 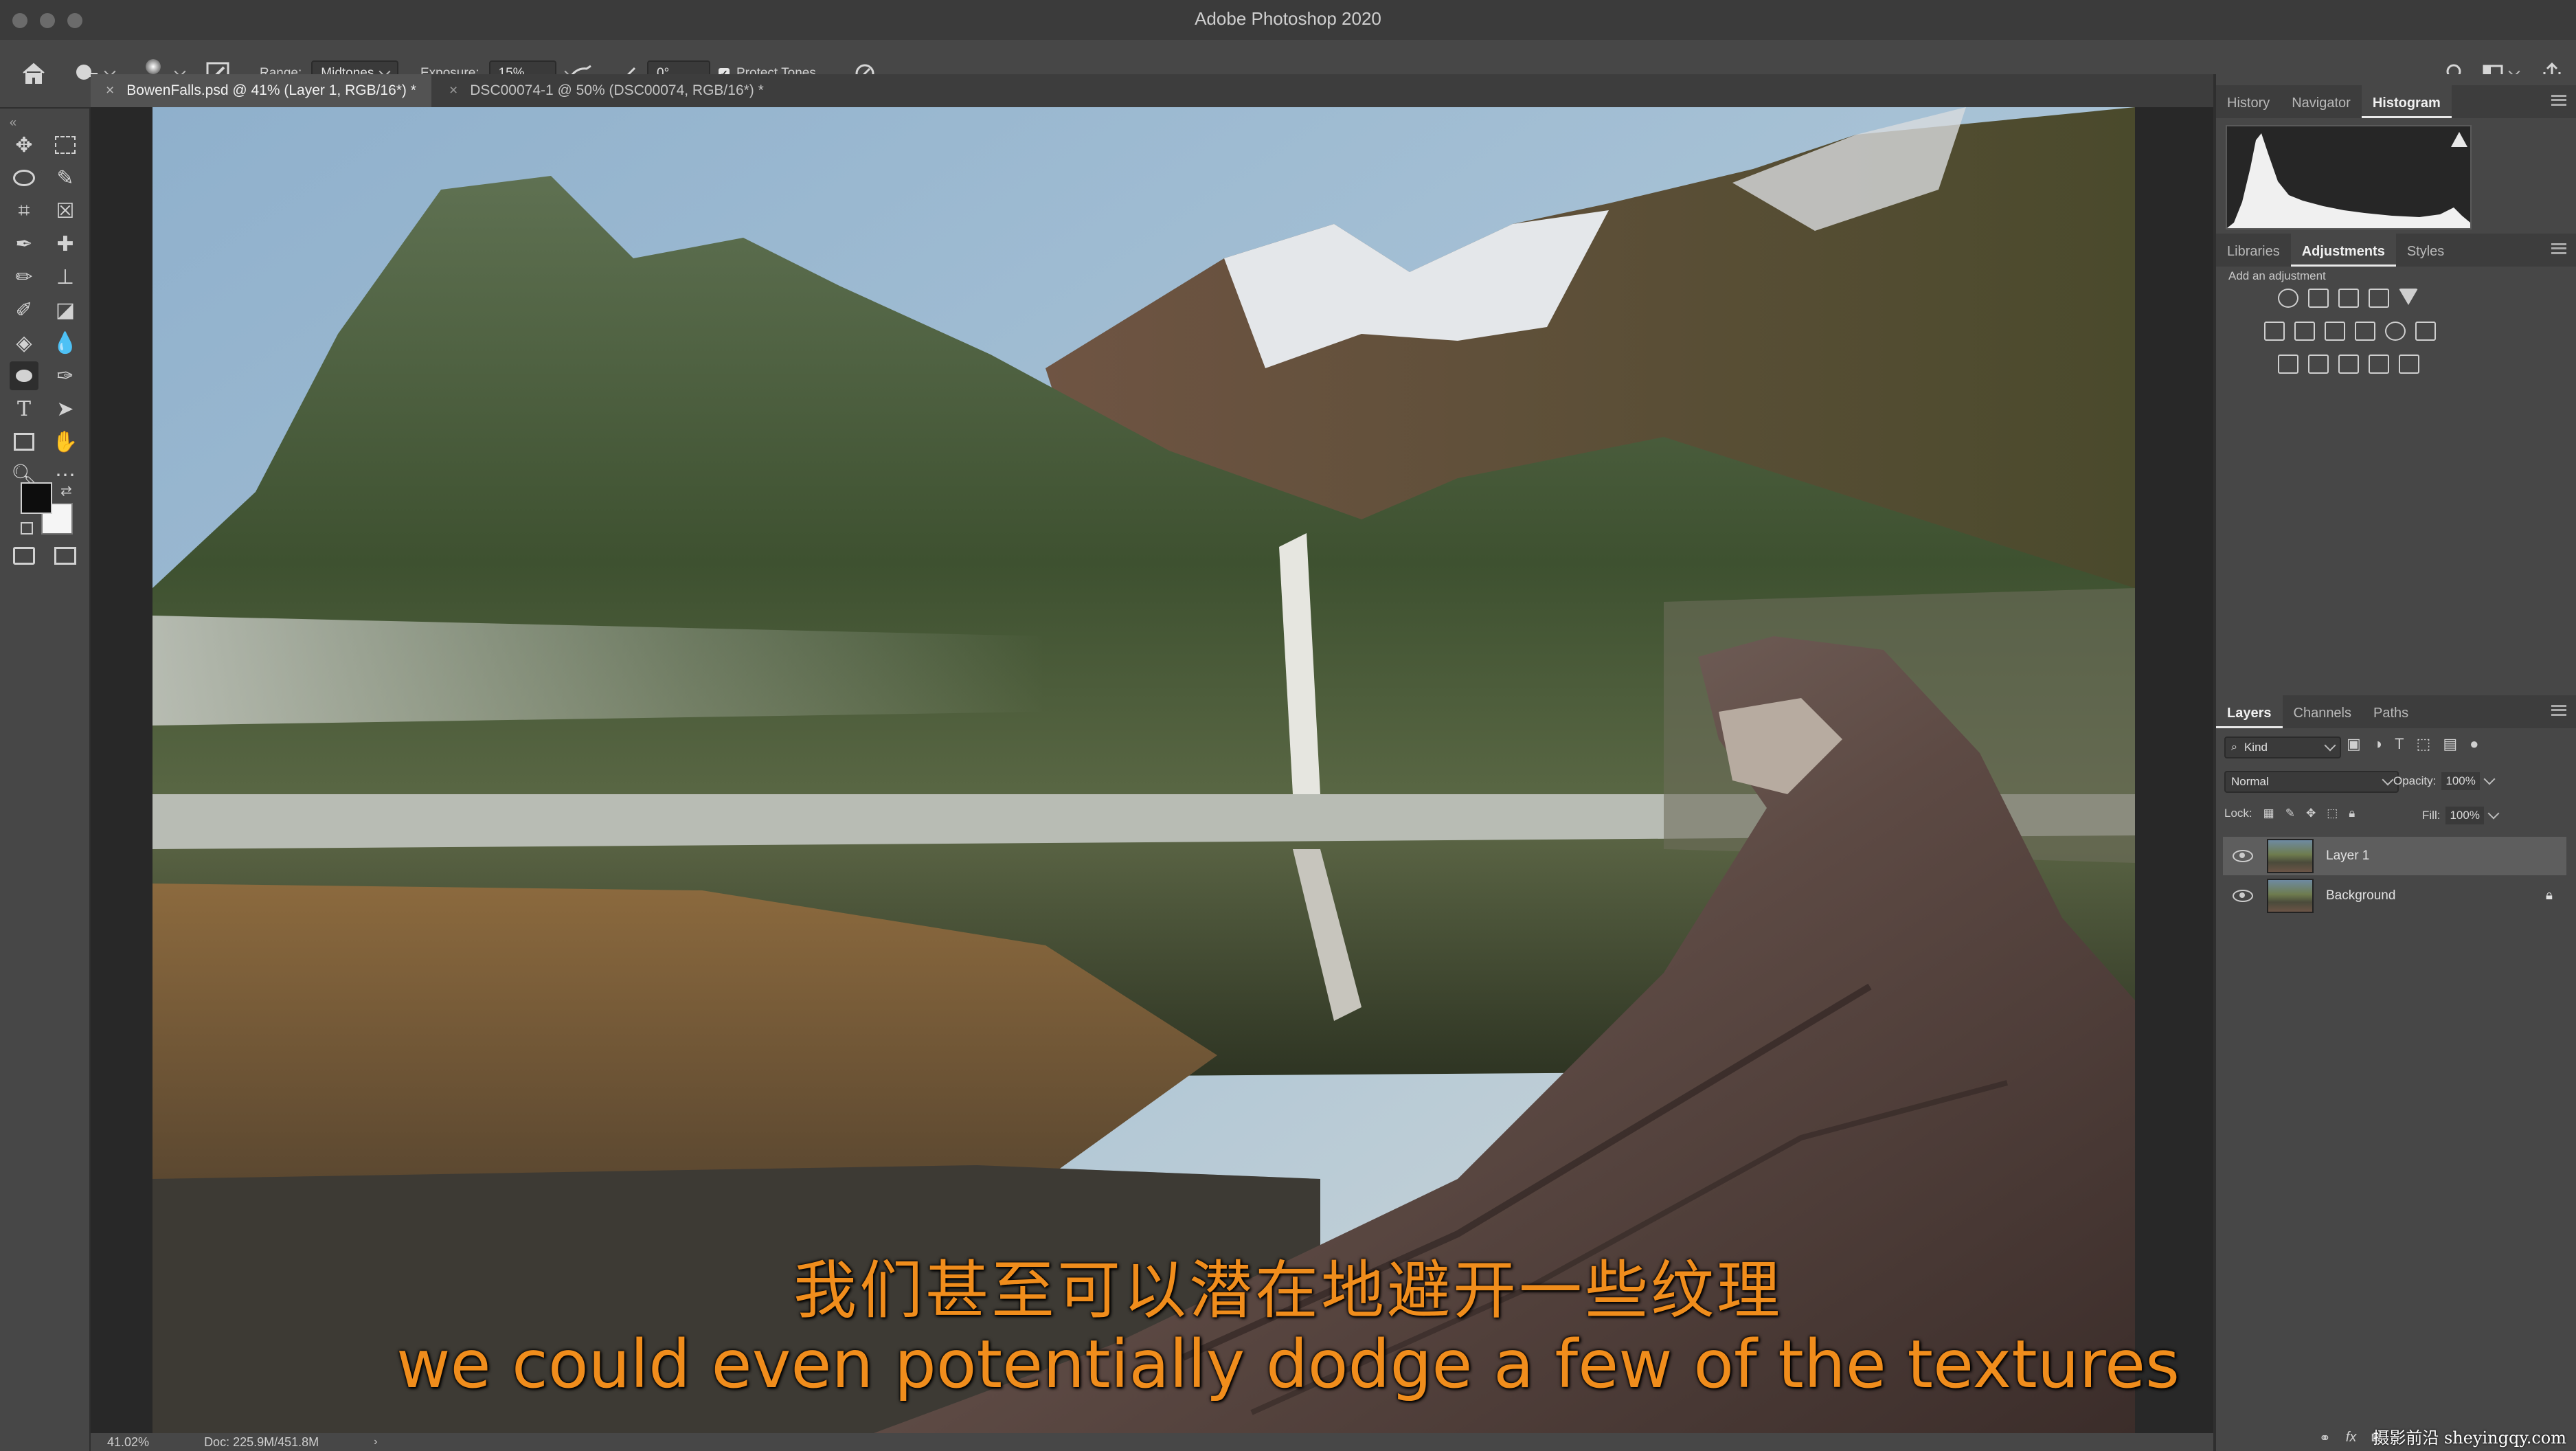 I want to click on layer-row-layer-1: Layer 1, so click(x=2394, y=856).